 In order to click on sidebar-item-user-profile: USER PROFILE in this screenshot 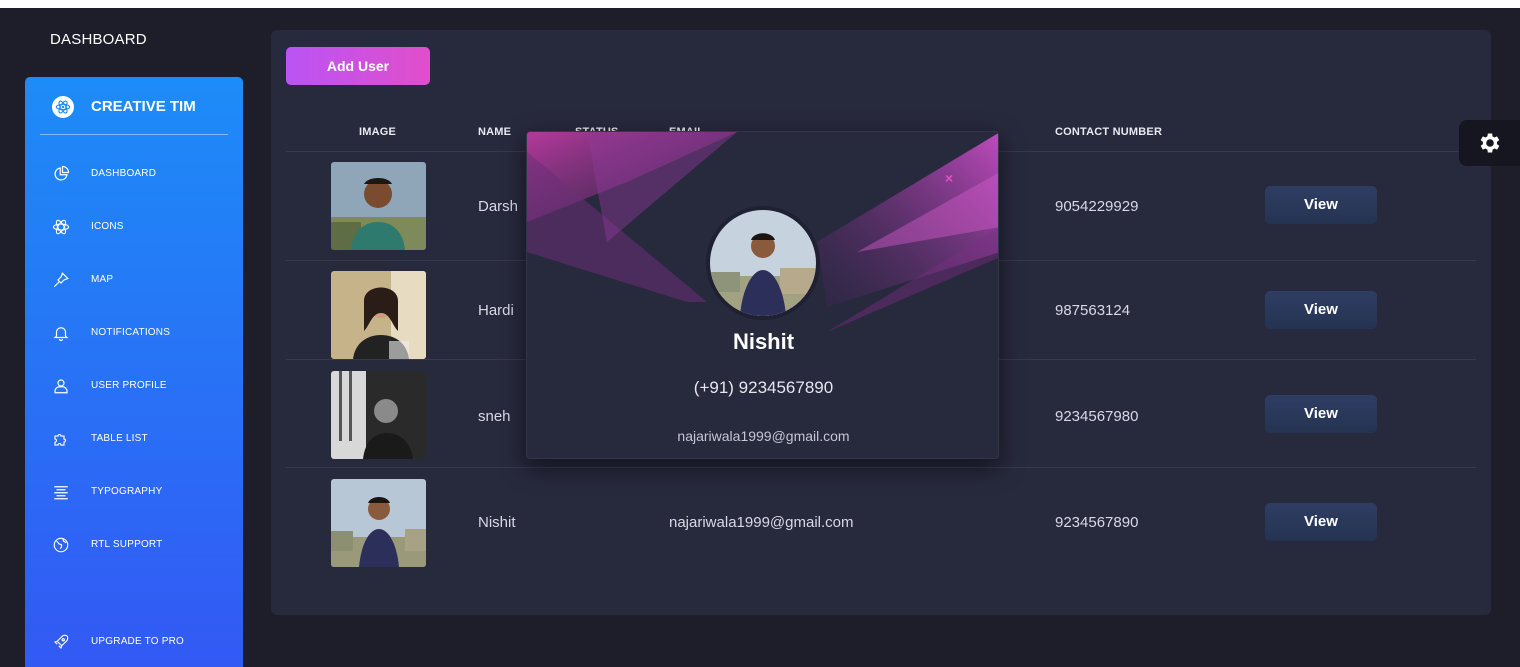, I will do `click(134, 386)`.